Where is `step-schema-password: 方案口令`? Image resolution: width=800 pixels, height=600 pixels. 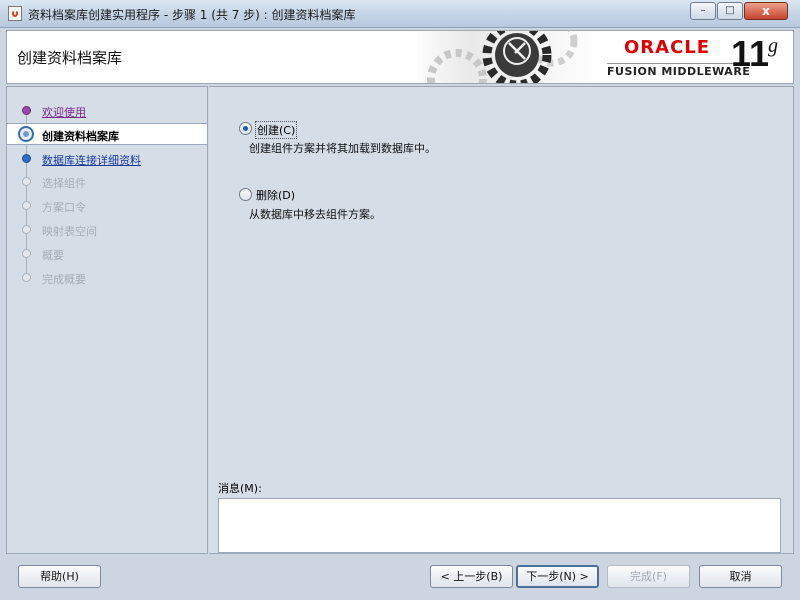
step-schema-password: 方案口令 is located at coordinates (107, 206).